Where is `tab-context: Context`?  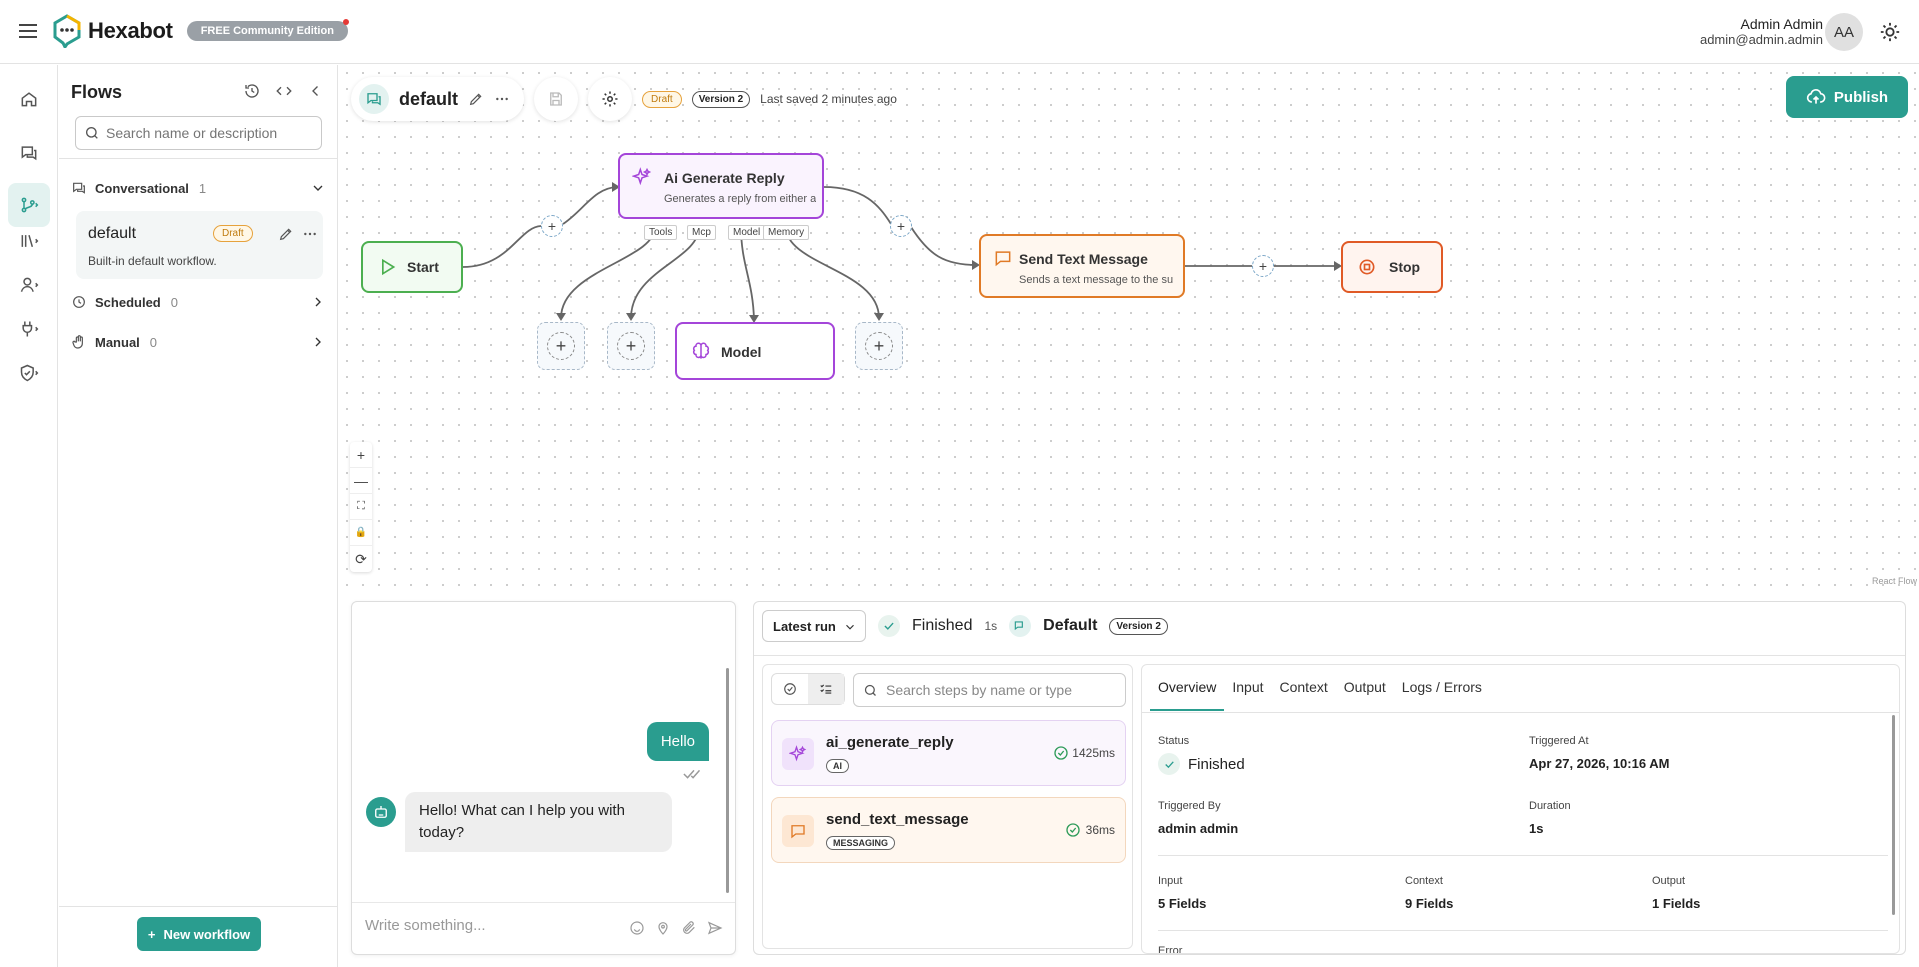
tab-context: Context is located at coordinates (1304, 695).